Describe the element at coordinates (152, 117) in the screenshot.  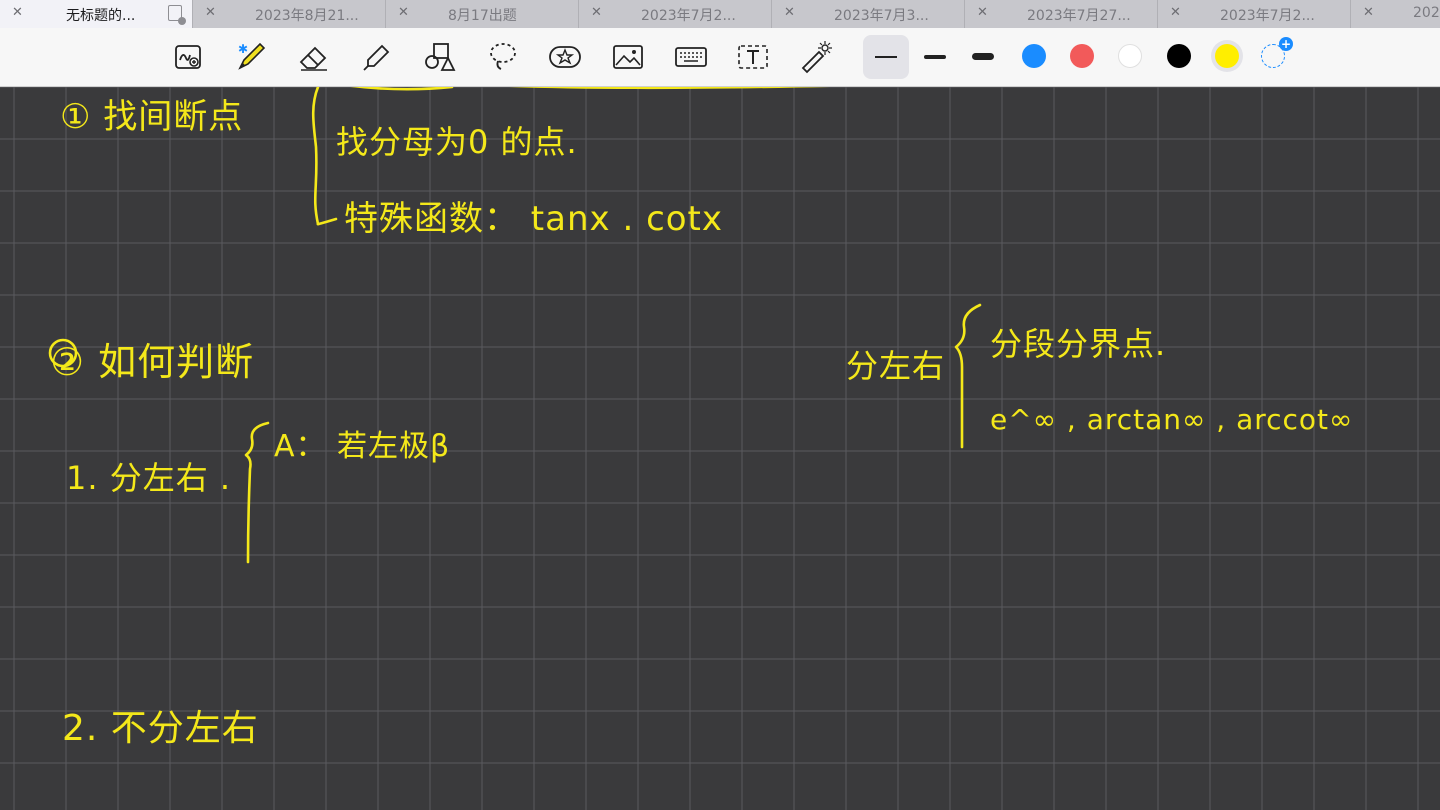
I see `note-line-1: ① 找间断点` at that location.